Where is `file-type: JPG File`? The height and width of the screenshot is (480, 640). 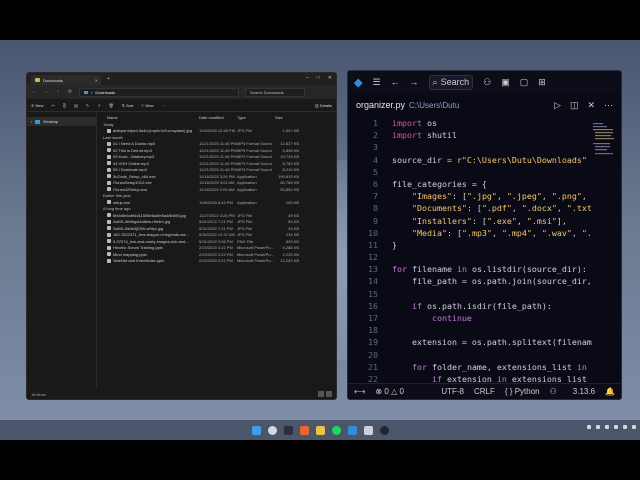 file-type: JPG File is located at coordinates (245, 235).